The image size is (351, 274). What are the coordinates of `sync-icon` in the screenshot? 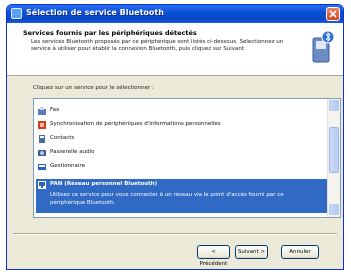 It's located at (42, 125).